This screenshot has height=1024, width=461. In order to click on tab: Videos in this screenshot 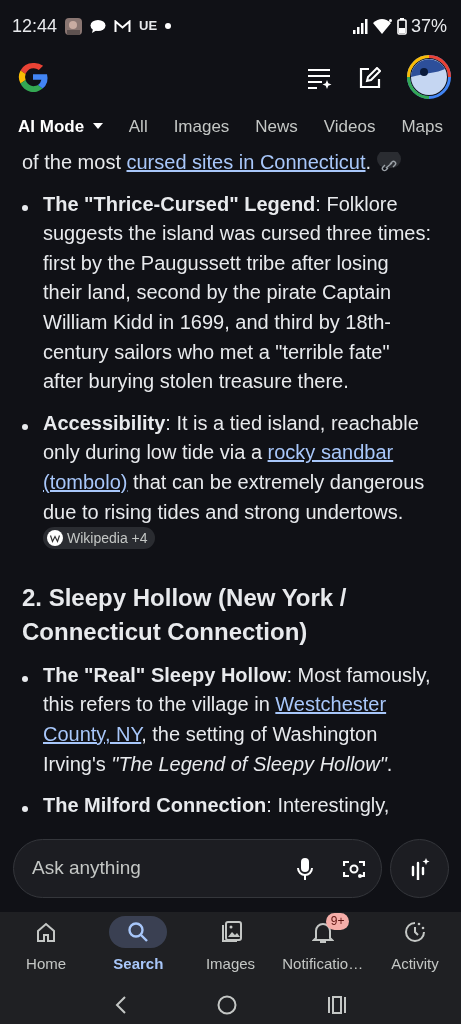, I will do `click(349, 127)`.